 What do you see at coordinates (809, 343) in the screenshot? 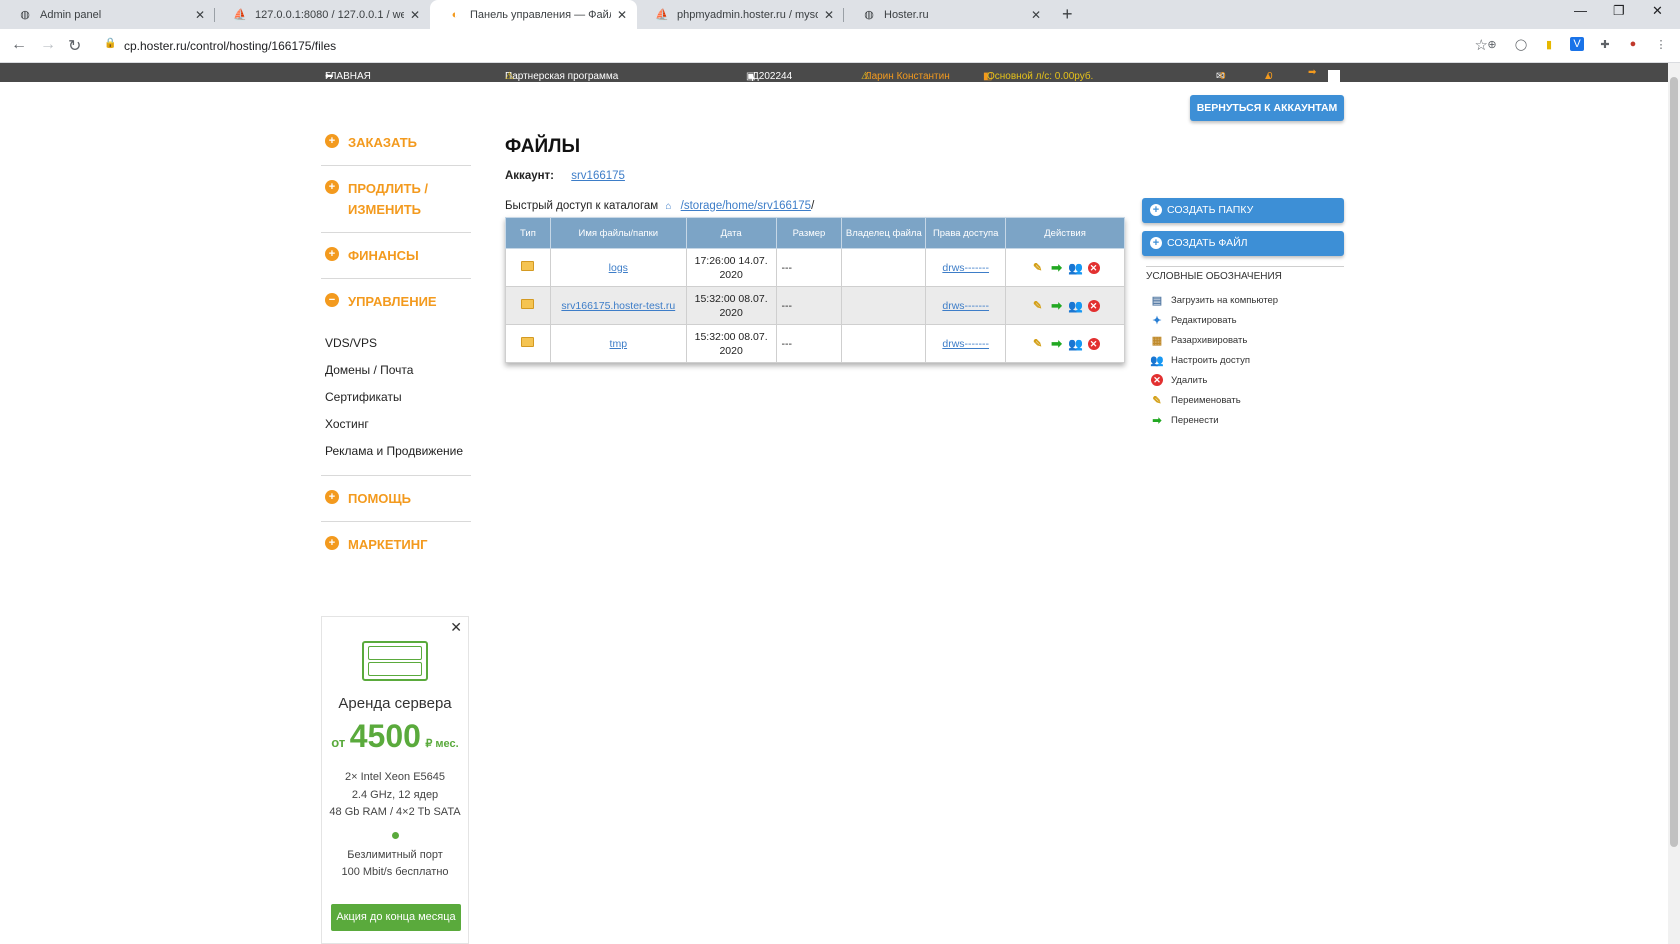
I see `size-cell: ---` at bounding box center [809, 343].